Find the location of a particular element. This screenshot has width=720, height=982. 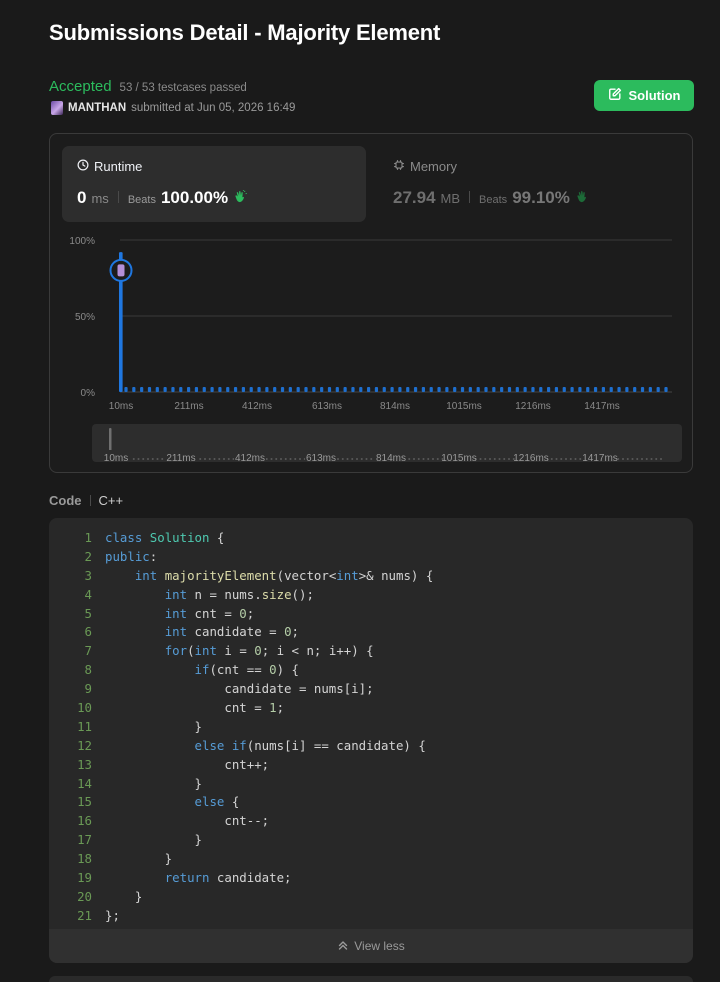

range-slider-label: 1216ms is located at coordinates (531, 458).